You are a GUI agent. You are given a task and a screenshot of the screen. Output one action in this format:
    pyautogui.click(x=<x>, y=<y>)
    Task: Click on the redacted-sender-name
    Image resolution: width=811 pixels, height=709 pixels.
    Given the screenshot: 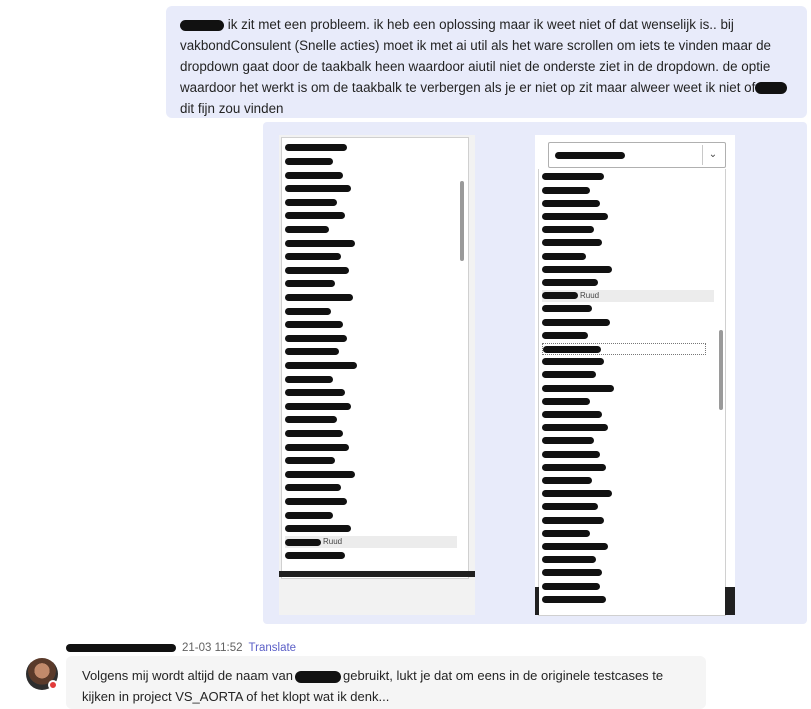 What is the action you would take?
    pyautogui.click(x=121, y=647)
    